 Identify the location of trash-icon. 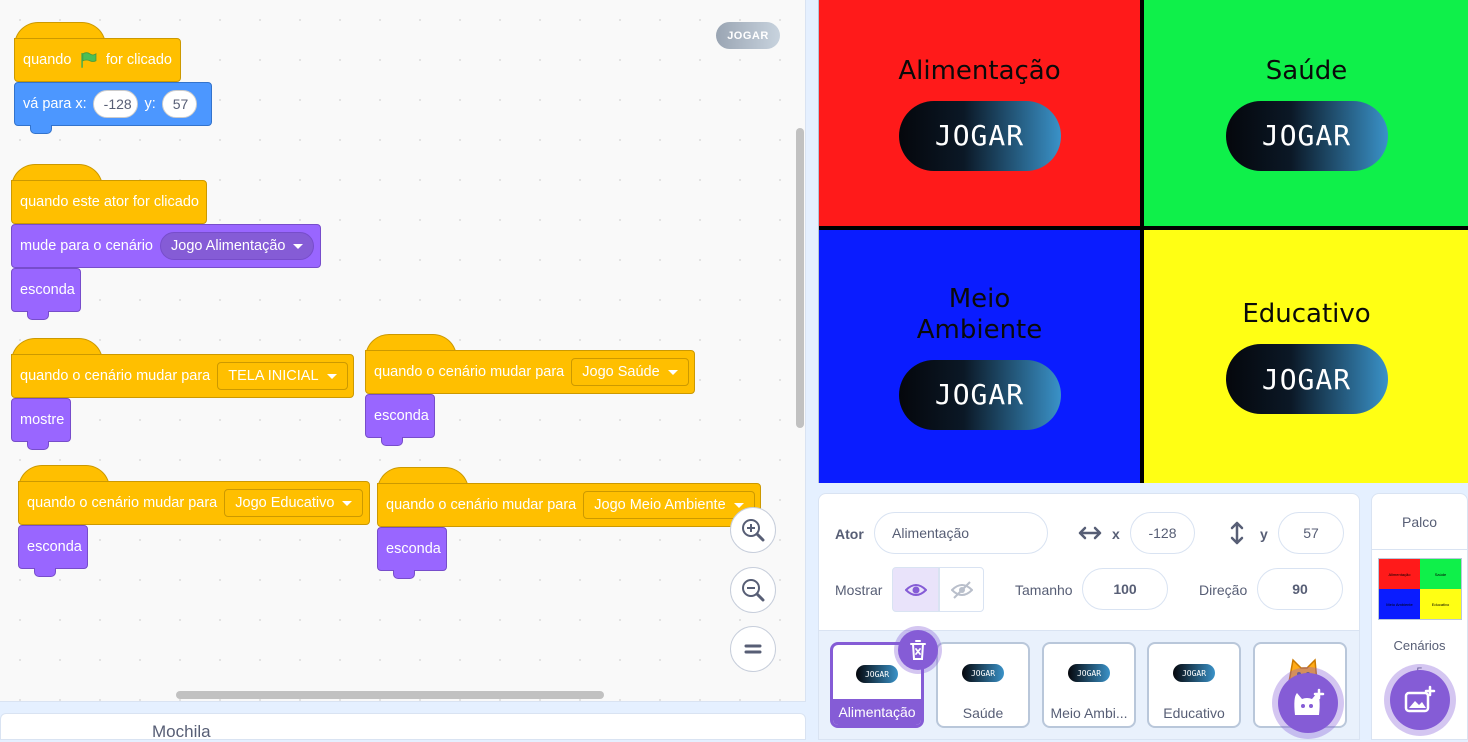
(918, 650).